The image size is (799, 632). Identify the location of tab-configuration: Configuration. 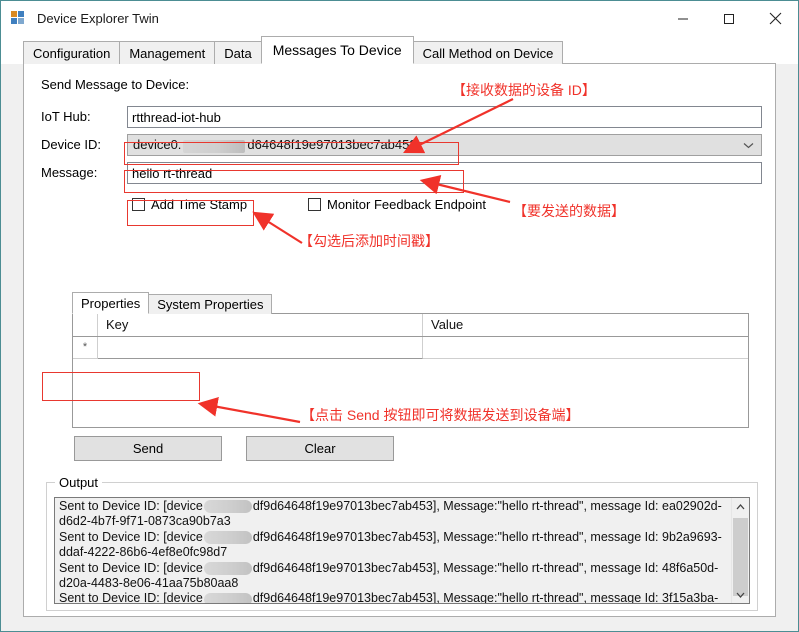
(72, 52).